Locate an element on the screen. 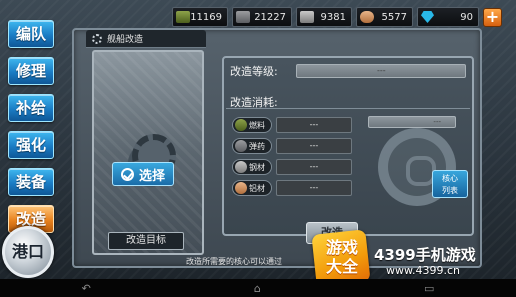  select-ship-button: 选择 is located at coordinates (143, 174).